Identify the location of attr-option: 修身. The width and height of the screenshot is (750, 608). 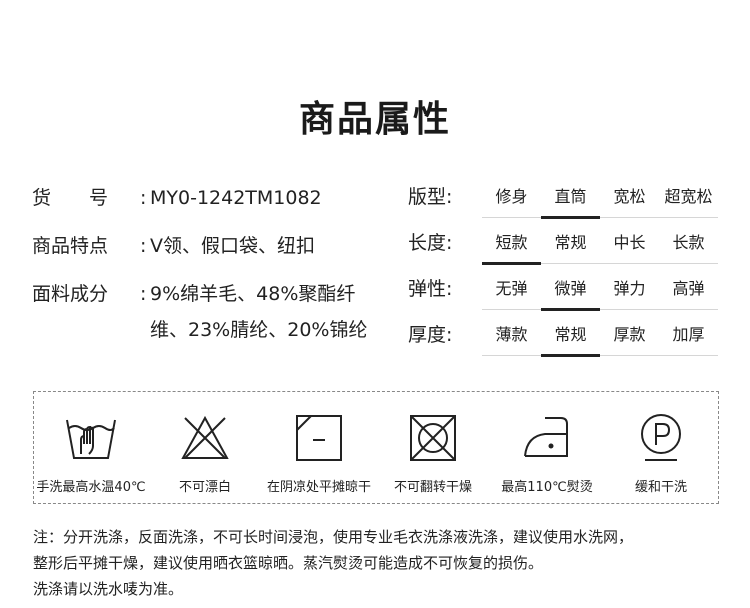
(511, 196).